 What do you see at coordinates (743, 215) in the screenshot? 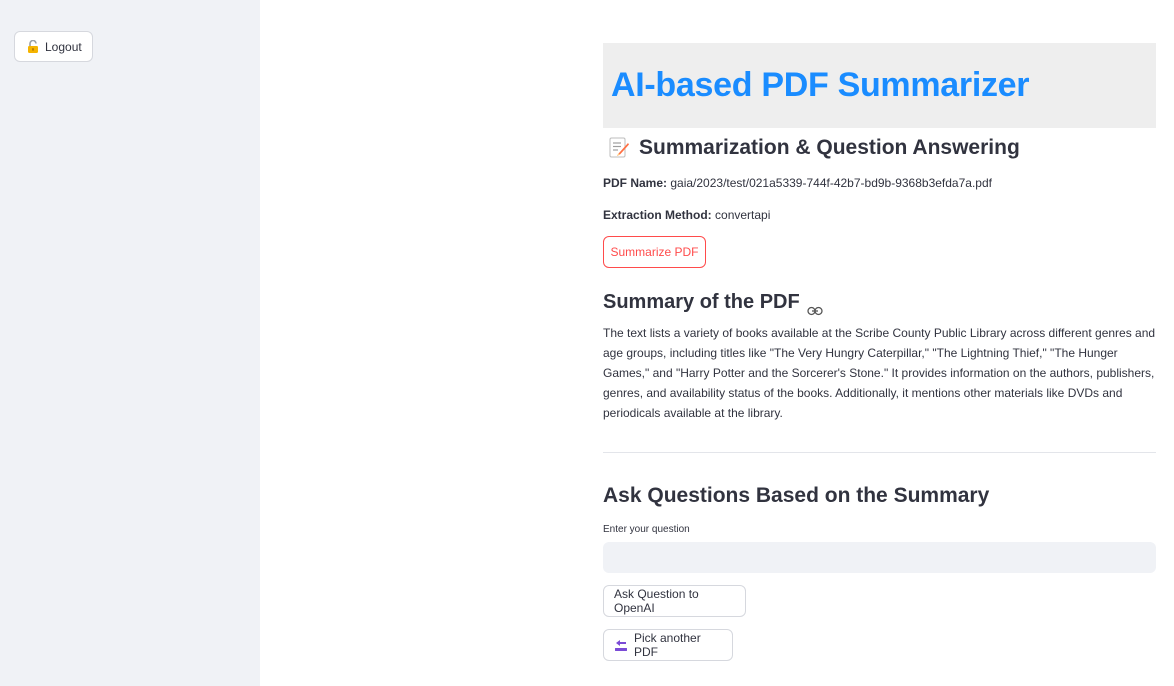
I see `extraction-method-value: convertapi` at bounding box center [743, 215].